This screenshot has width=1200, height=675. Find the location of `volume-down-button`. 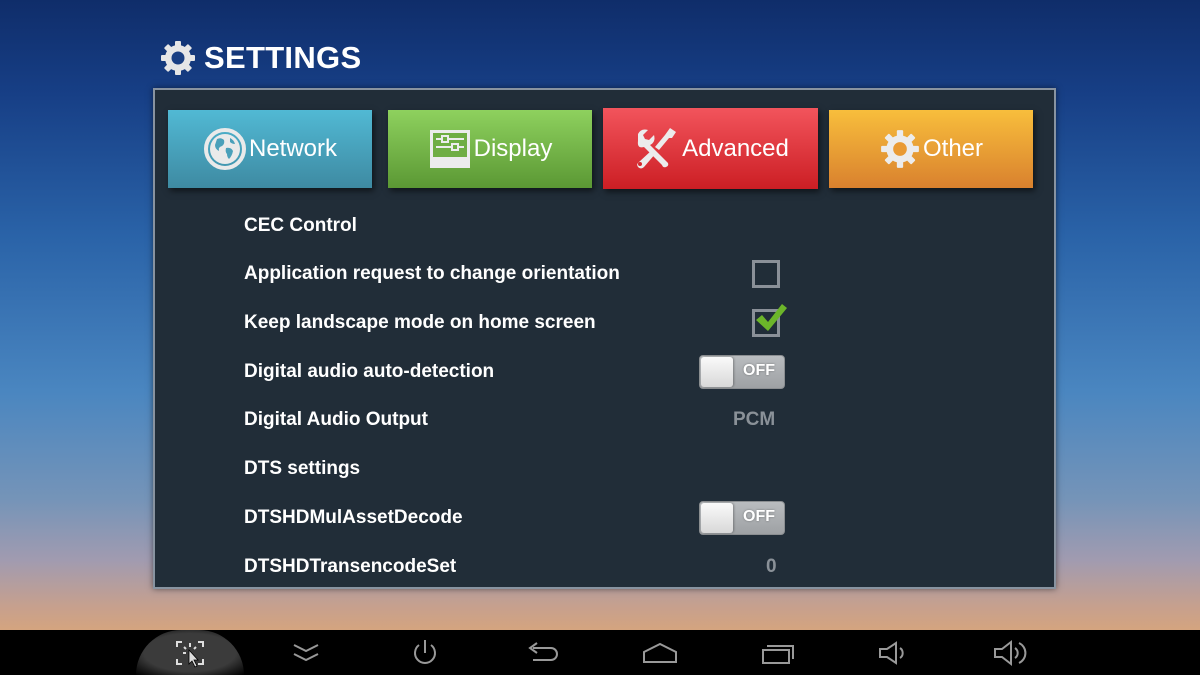

volume-down-button is located at coordinates (894, 653).